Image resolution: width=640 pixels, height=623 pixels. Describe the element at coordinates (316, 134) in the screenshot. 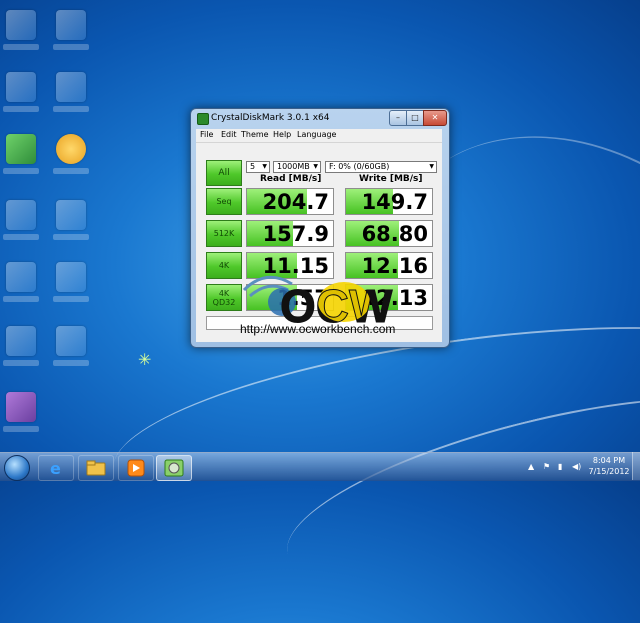

I see `menu-language: Language` at that location.